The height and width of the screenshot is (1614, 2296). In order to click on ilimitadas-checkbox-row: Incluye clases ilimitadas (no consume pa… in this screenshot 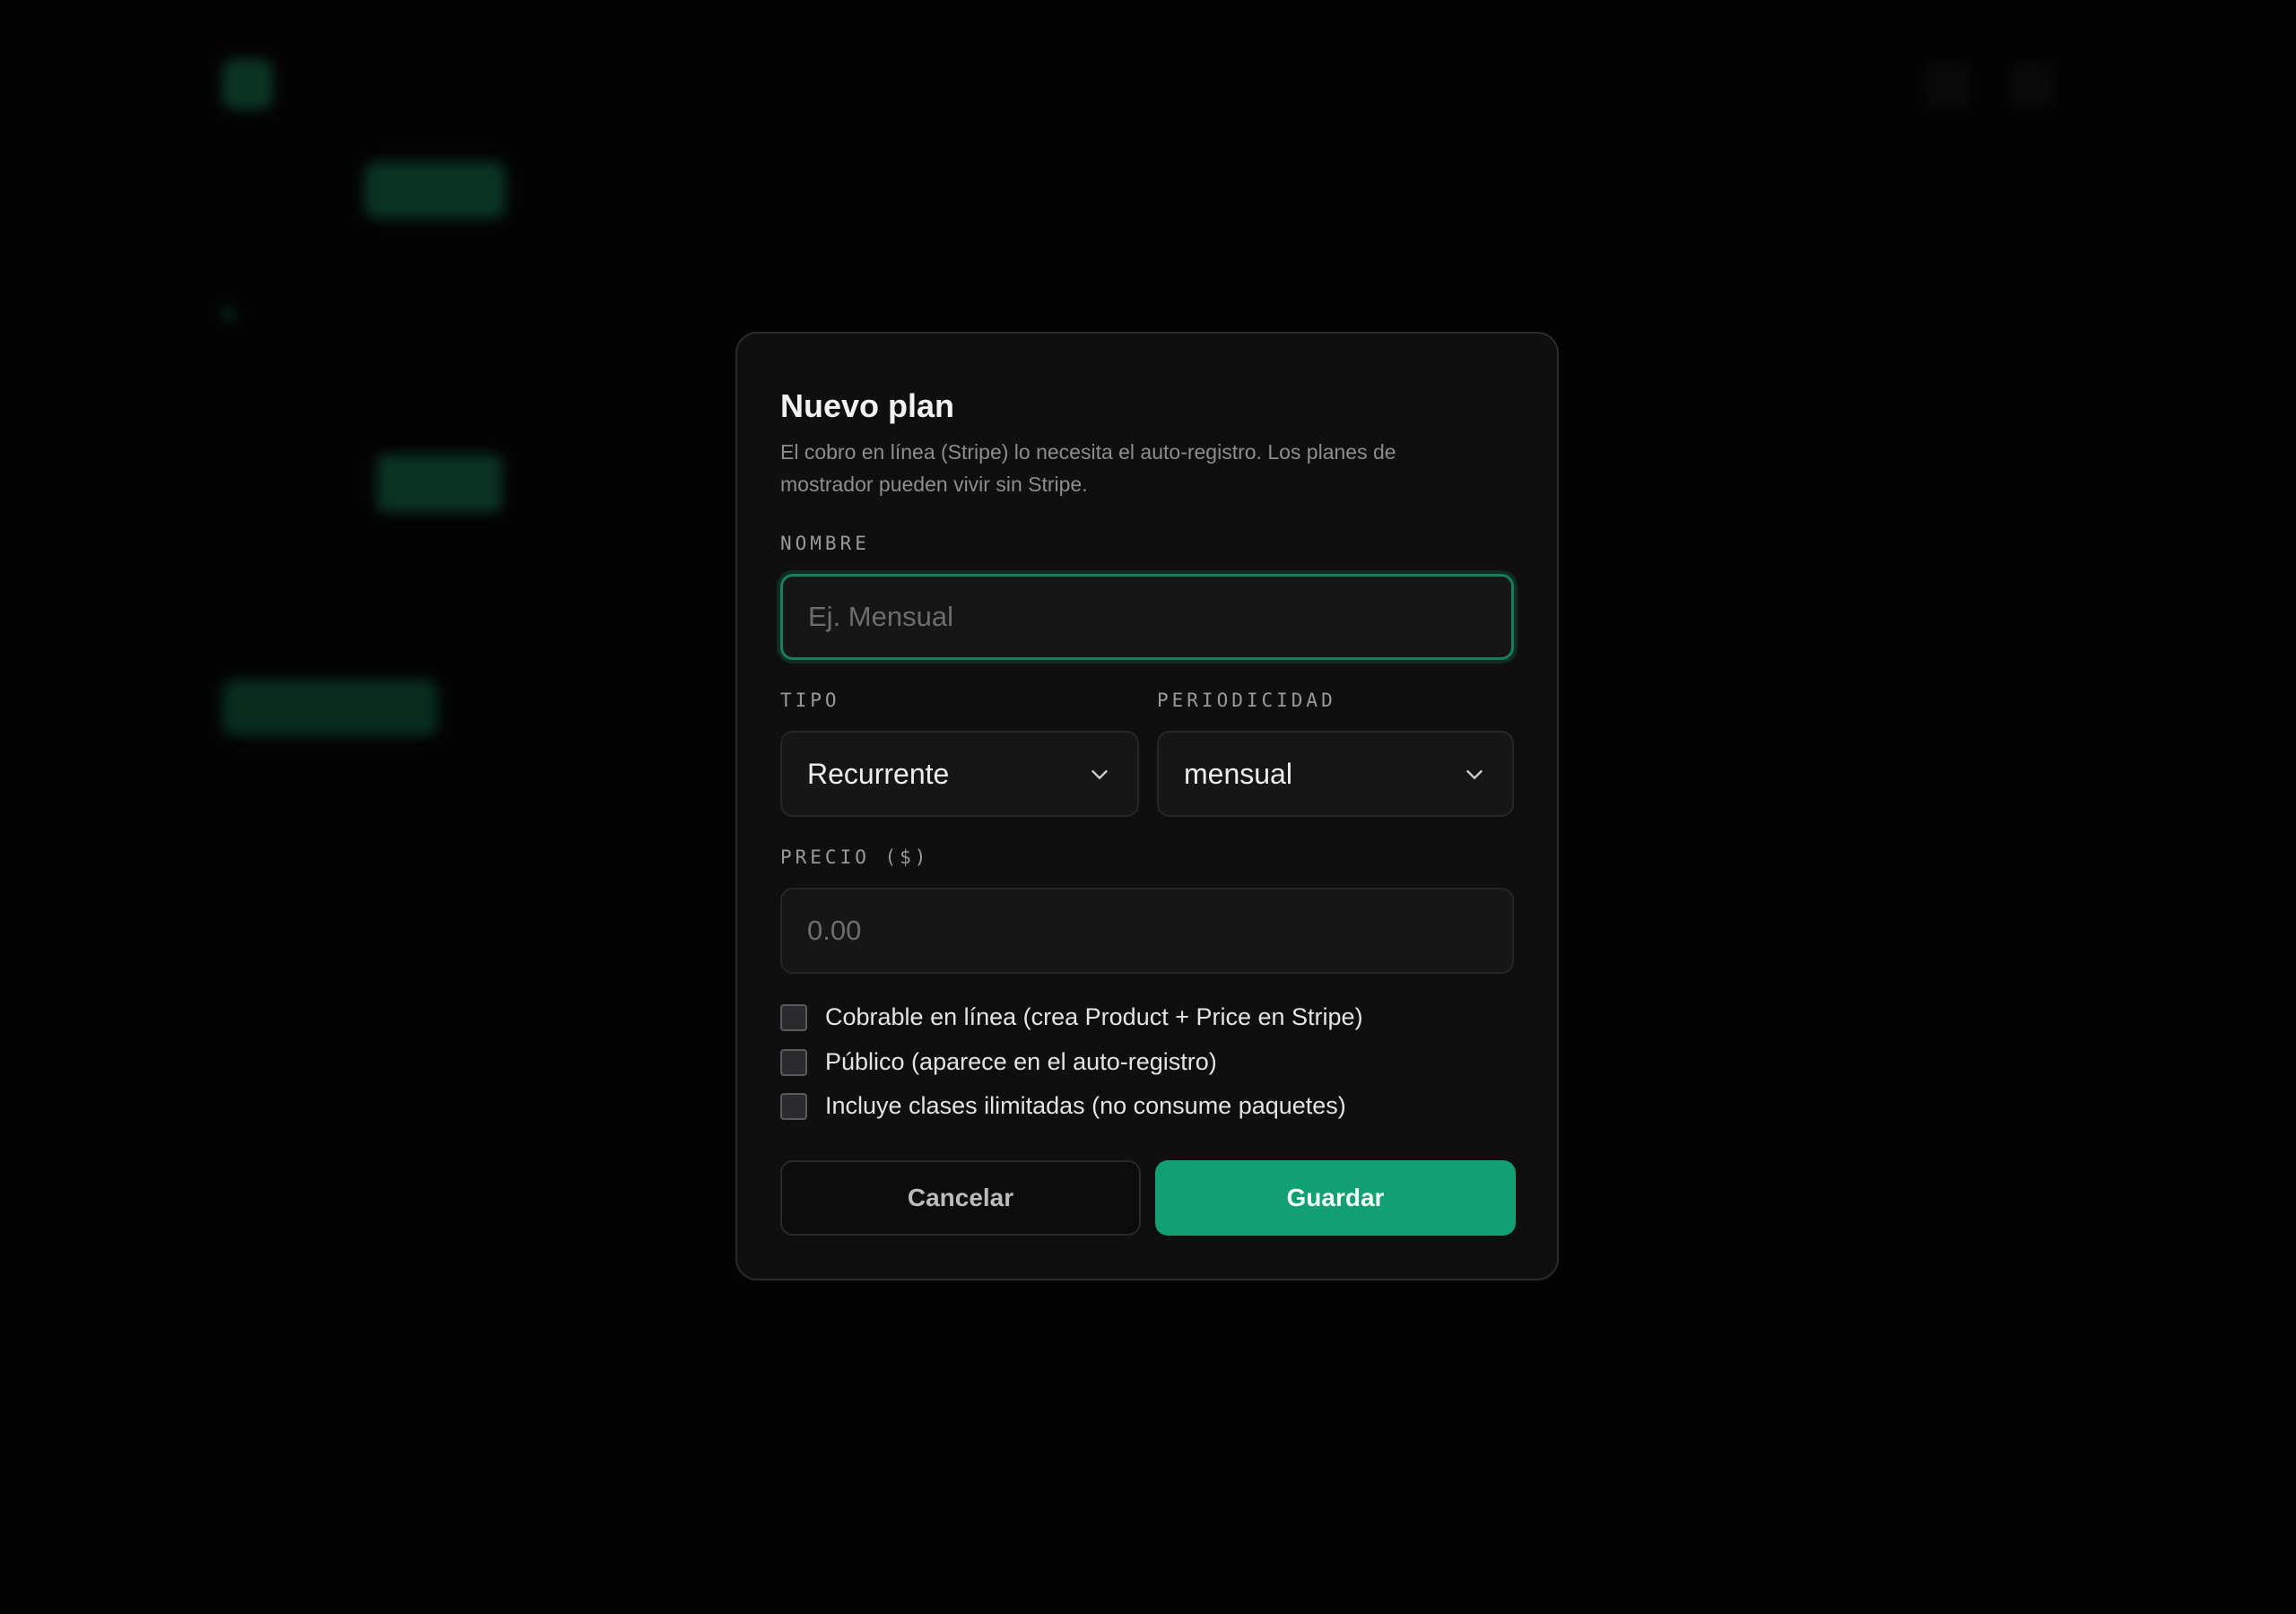, I will do `click(1063, 1106)`.